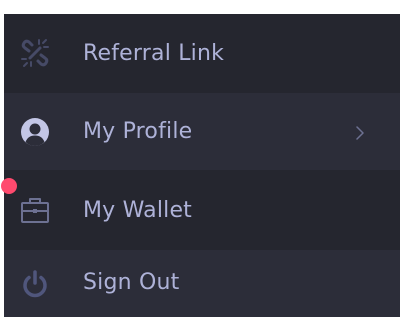 This screenshot has height=323, width=400. What do you see at coordinates (35, 284) in the screenshot?
I see `power-icon` at bounding box center [35, 284].